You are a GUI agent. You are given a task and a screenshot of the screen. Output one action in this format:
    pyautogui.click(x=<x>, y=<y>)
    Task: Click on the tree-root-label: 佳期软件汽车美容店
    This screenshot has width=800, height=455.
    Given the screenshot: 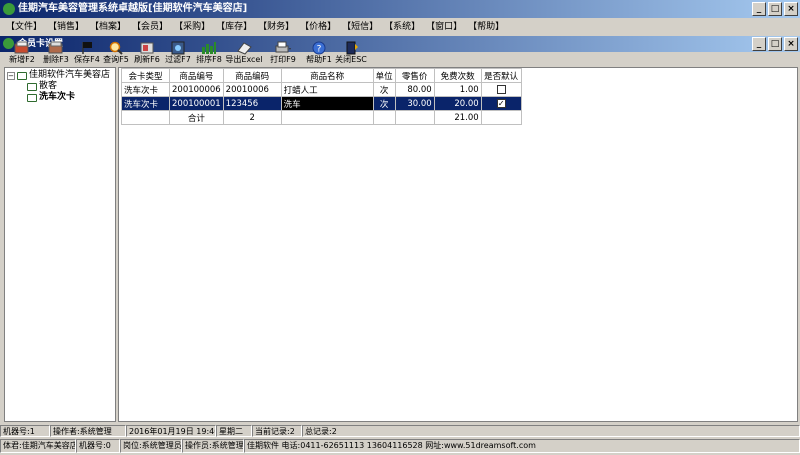 What is the action you would take?
    pyautogui.click(x=70, y=75)
    